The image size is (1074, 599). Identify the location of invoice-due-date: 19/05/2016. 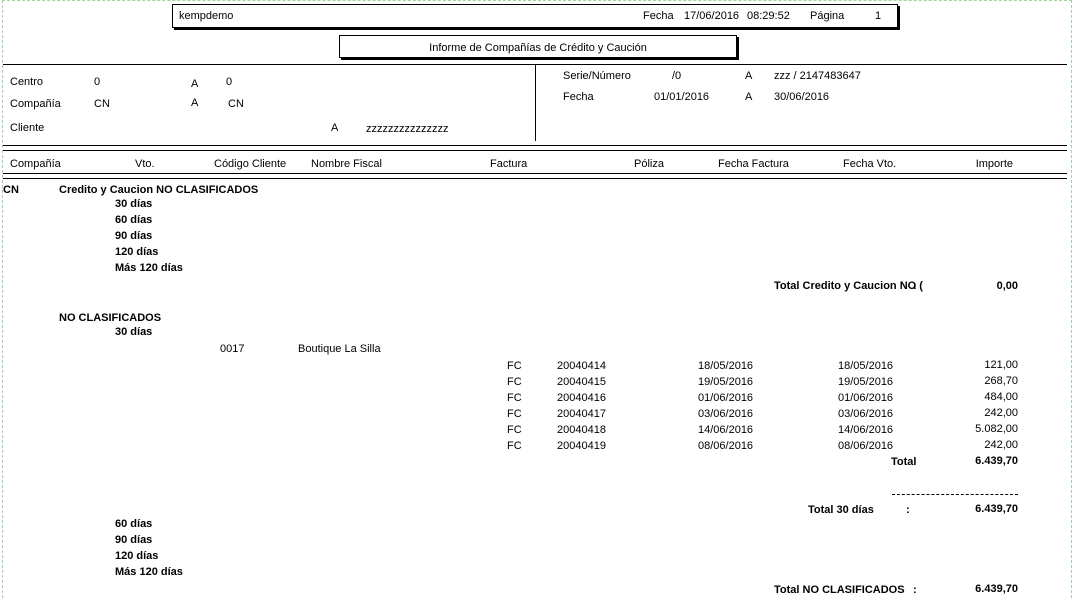
(866, 382).